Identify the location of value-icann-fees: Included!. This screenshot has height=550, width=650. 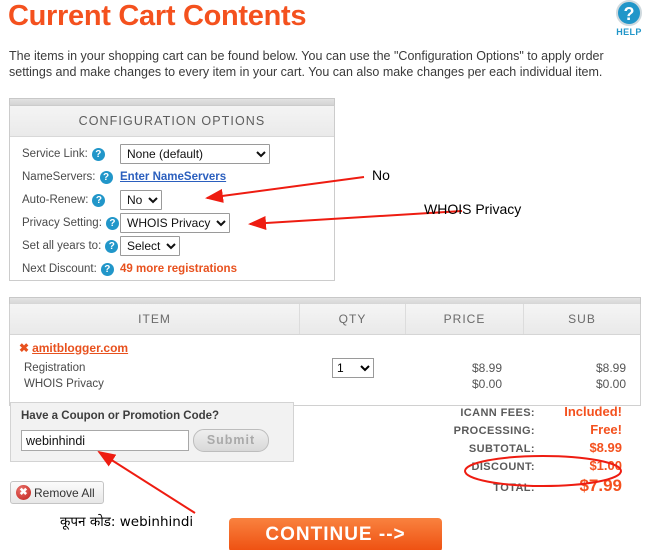
(593, 411).